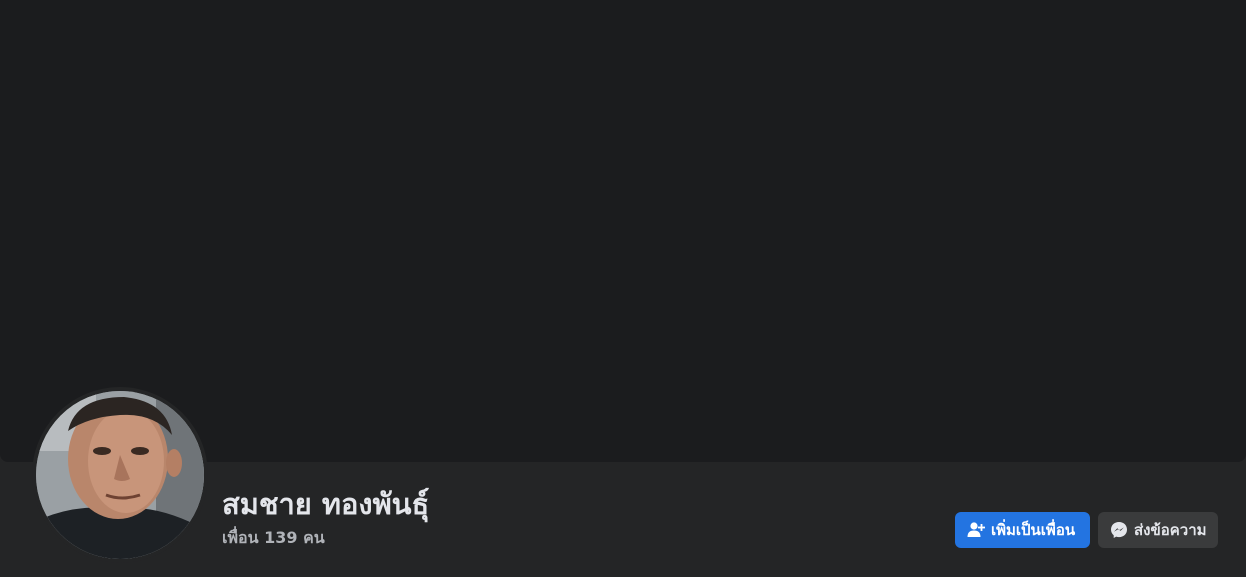  I want to click on messenger-icon, so click(1119, 530).